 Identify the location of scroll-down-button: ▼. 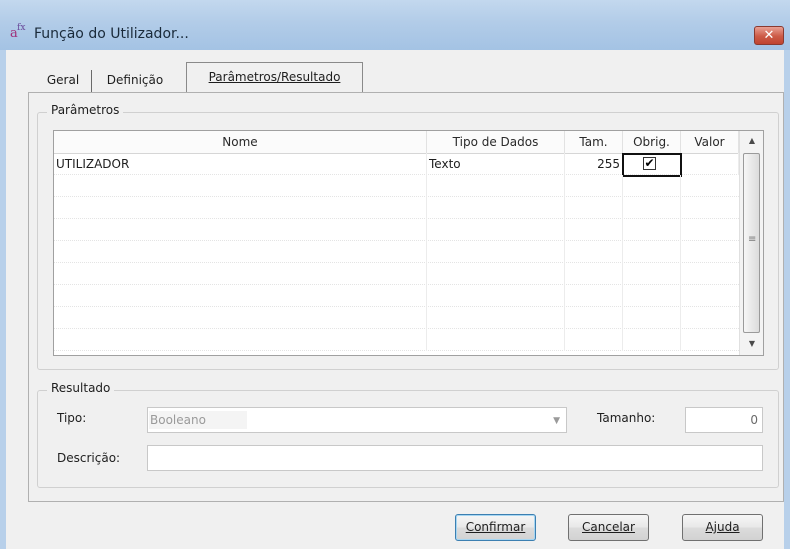
(751, 344).